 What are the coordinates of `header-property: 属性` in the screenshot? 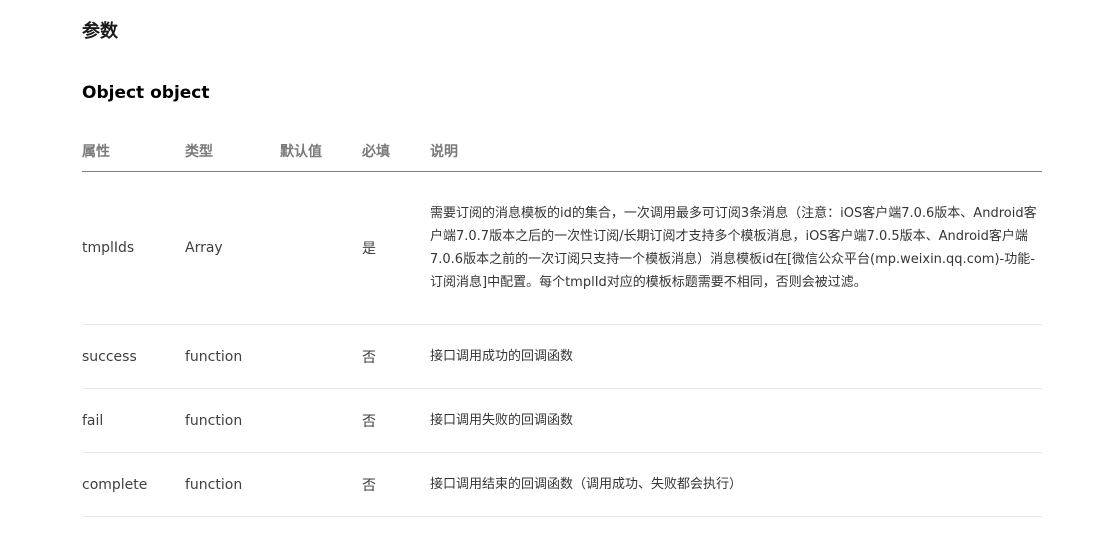 It's located at (133, 151).